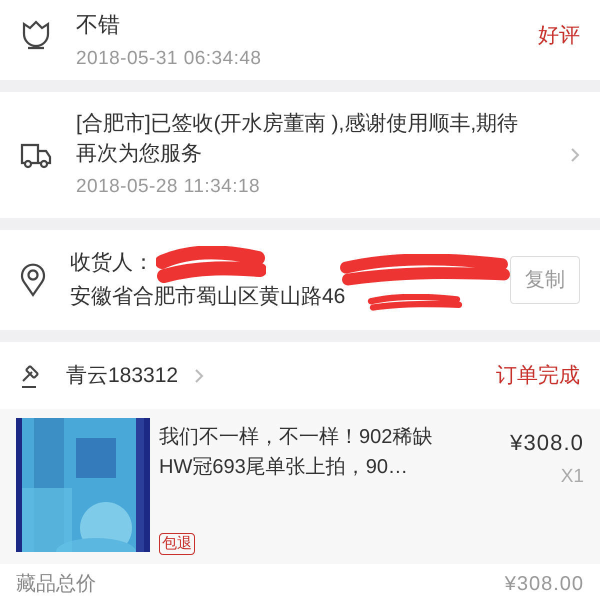 This screenshot has width=600, height=600. Describe the element at coordinates (559, 36) in the screenshot. I see `rating-label: 好评` at that location.